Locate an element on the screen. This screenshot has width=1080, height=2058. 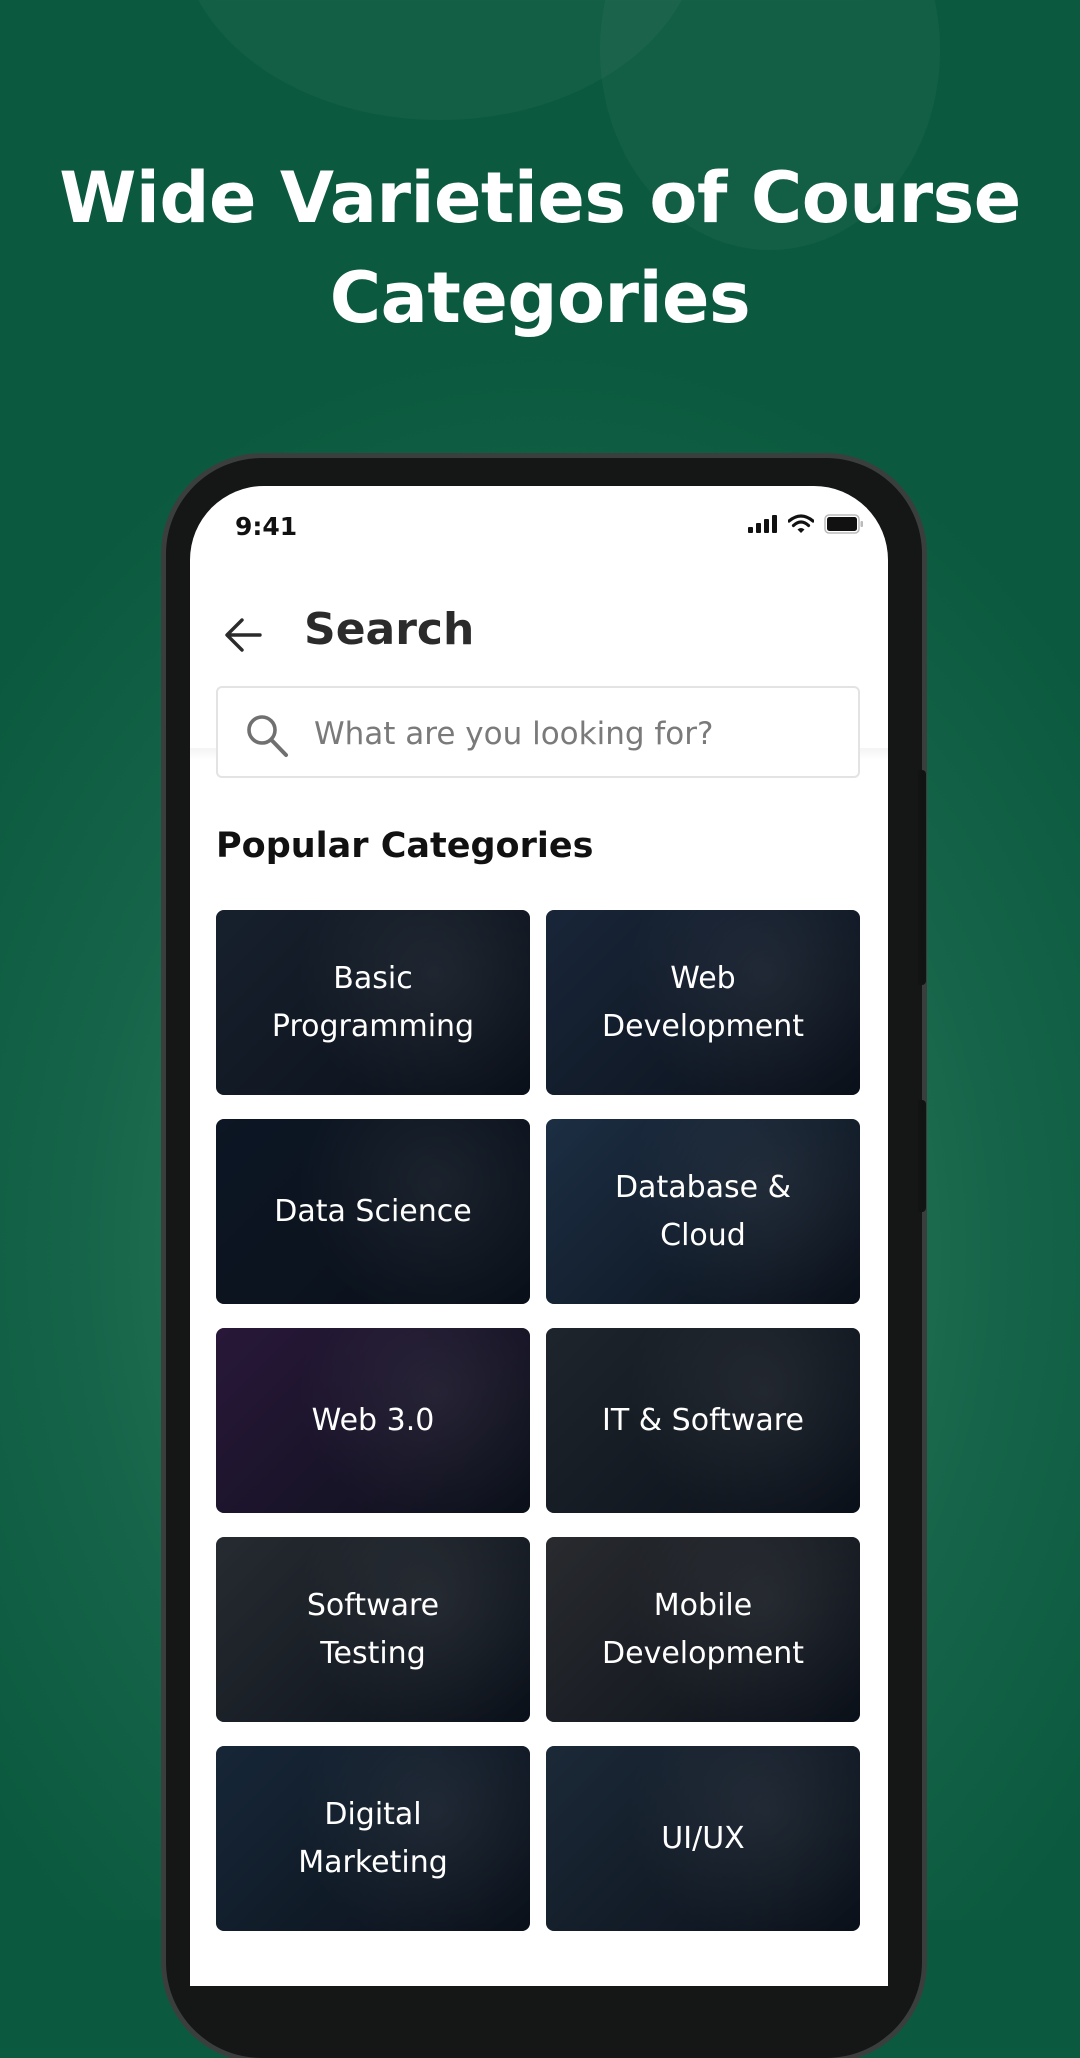
category-card-basic-programming: Basic Programming is located at coordinates (373, 1002).